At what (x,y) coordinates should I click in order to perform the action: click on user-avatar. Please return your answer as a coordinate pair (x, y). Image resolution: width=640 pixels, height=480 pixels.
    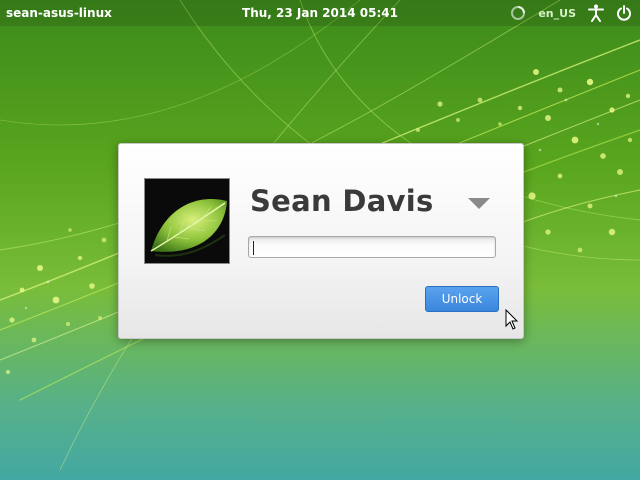
    Looking at the image, I should click on (187, 221).